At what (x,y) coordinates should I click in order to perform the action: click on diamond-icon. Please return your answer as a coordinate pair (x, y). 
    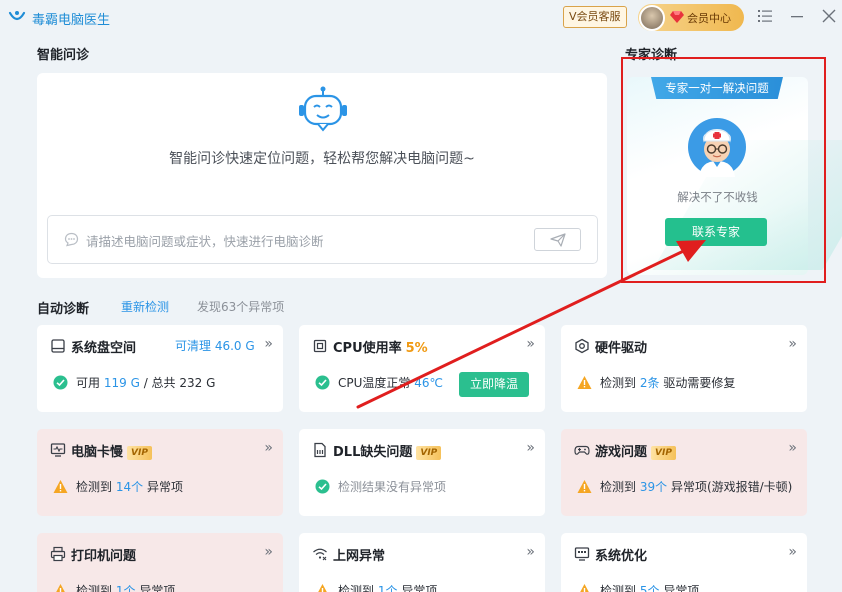
    Looking at the image, I should click on (677, 17).